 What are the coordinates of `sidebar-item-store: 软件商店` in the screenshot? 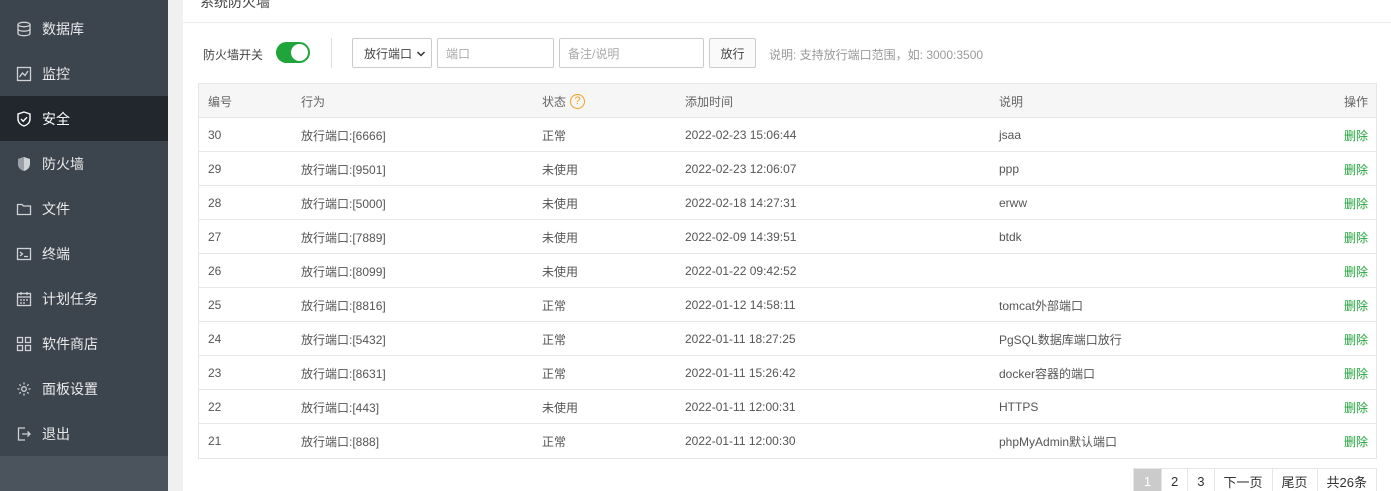 It's located at (84, 343).